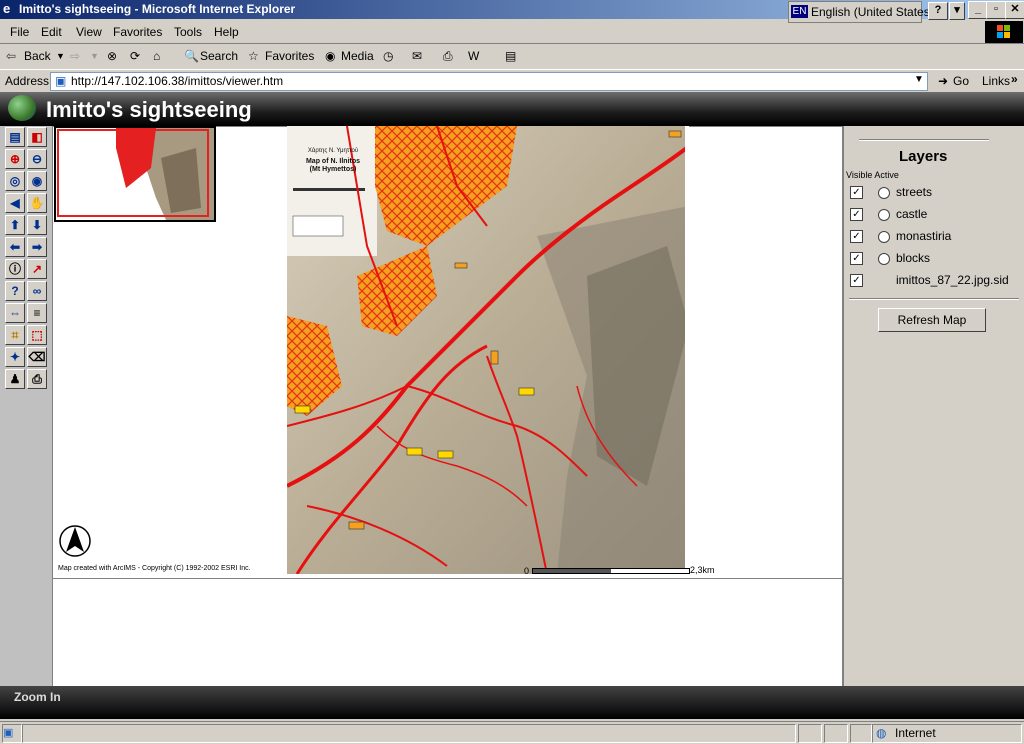 The width and height of the screenshot is (1024, 744). Describe the element at coordinates (961, 81) in the screenshot. I see `go-button: Go` at that location.